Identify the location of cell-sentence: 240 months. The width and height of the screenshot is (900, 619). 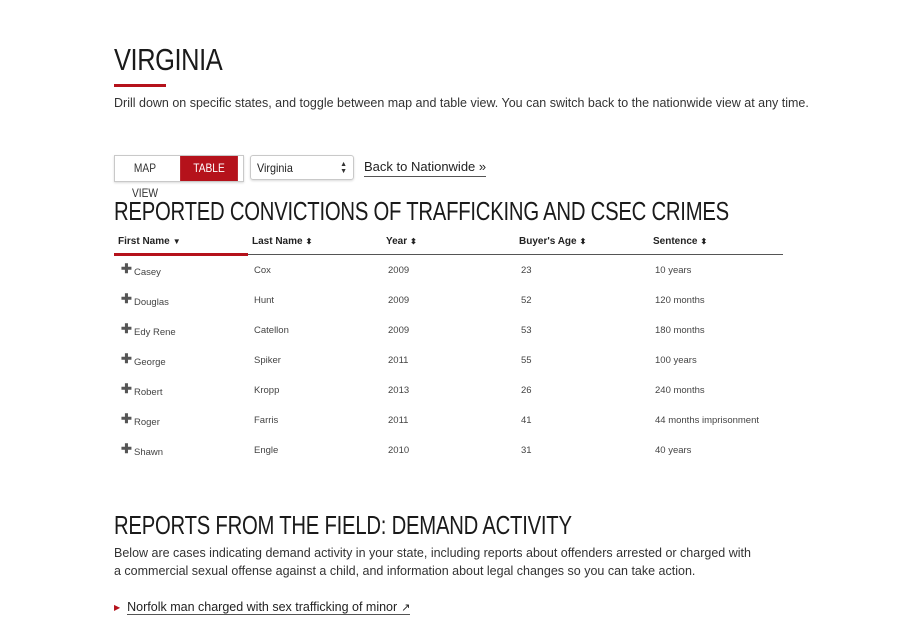
(680, 390).